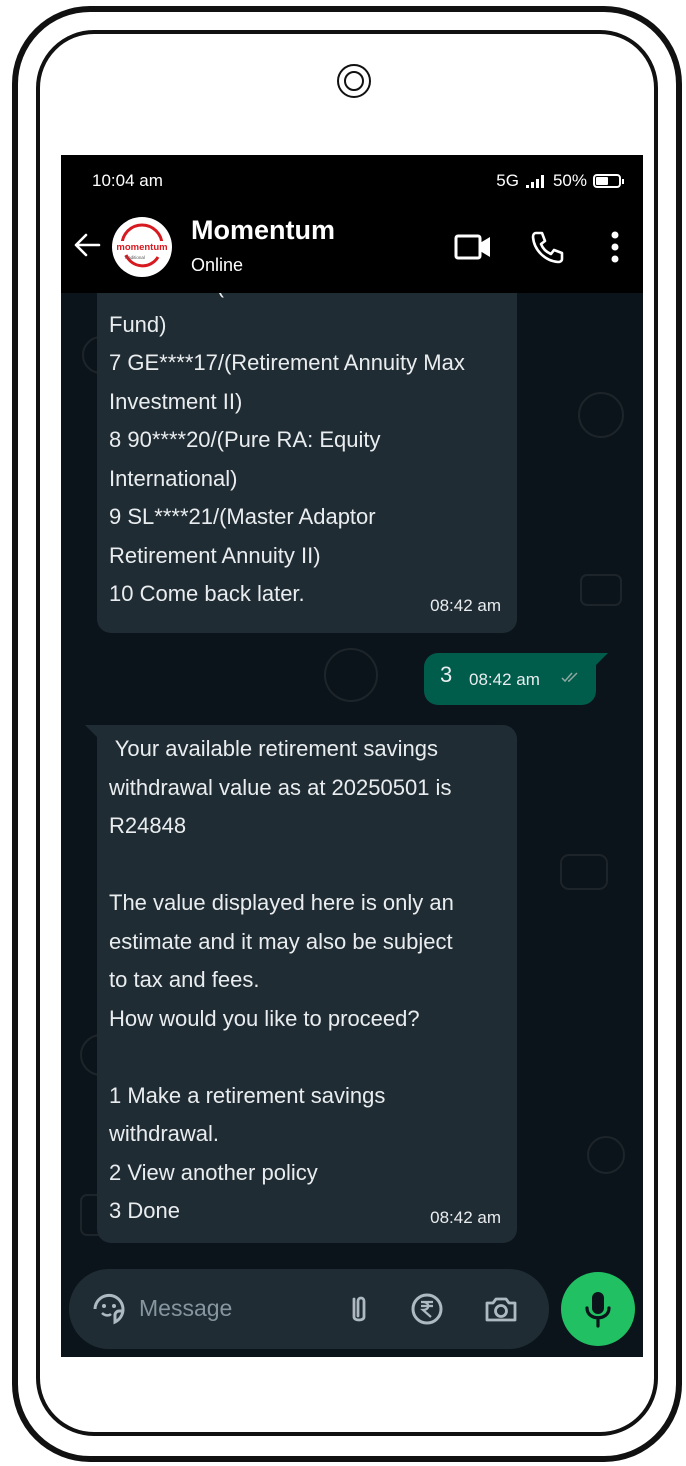  I want to click on more-options-icon, so click(615, 247).